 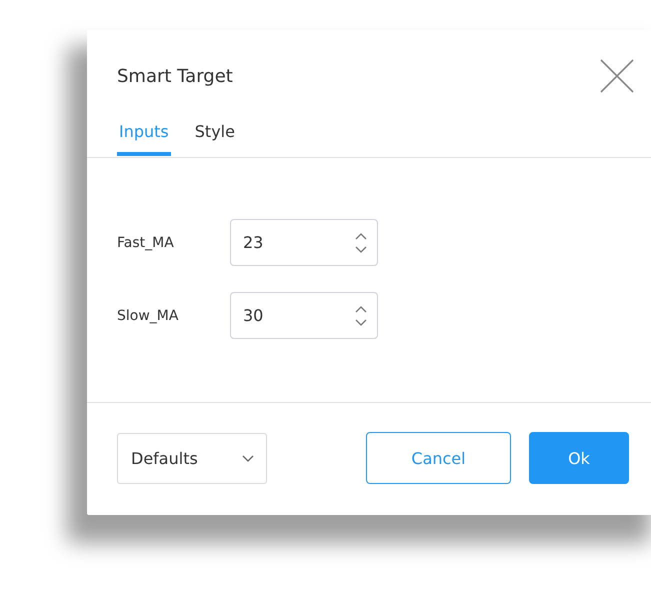 What do you see at coordinates (148, 316) in the screenshot?
I see `field-label: Slow_MA` at bounding box center [148, 316].